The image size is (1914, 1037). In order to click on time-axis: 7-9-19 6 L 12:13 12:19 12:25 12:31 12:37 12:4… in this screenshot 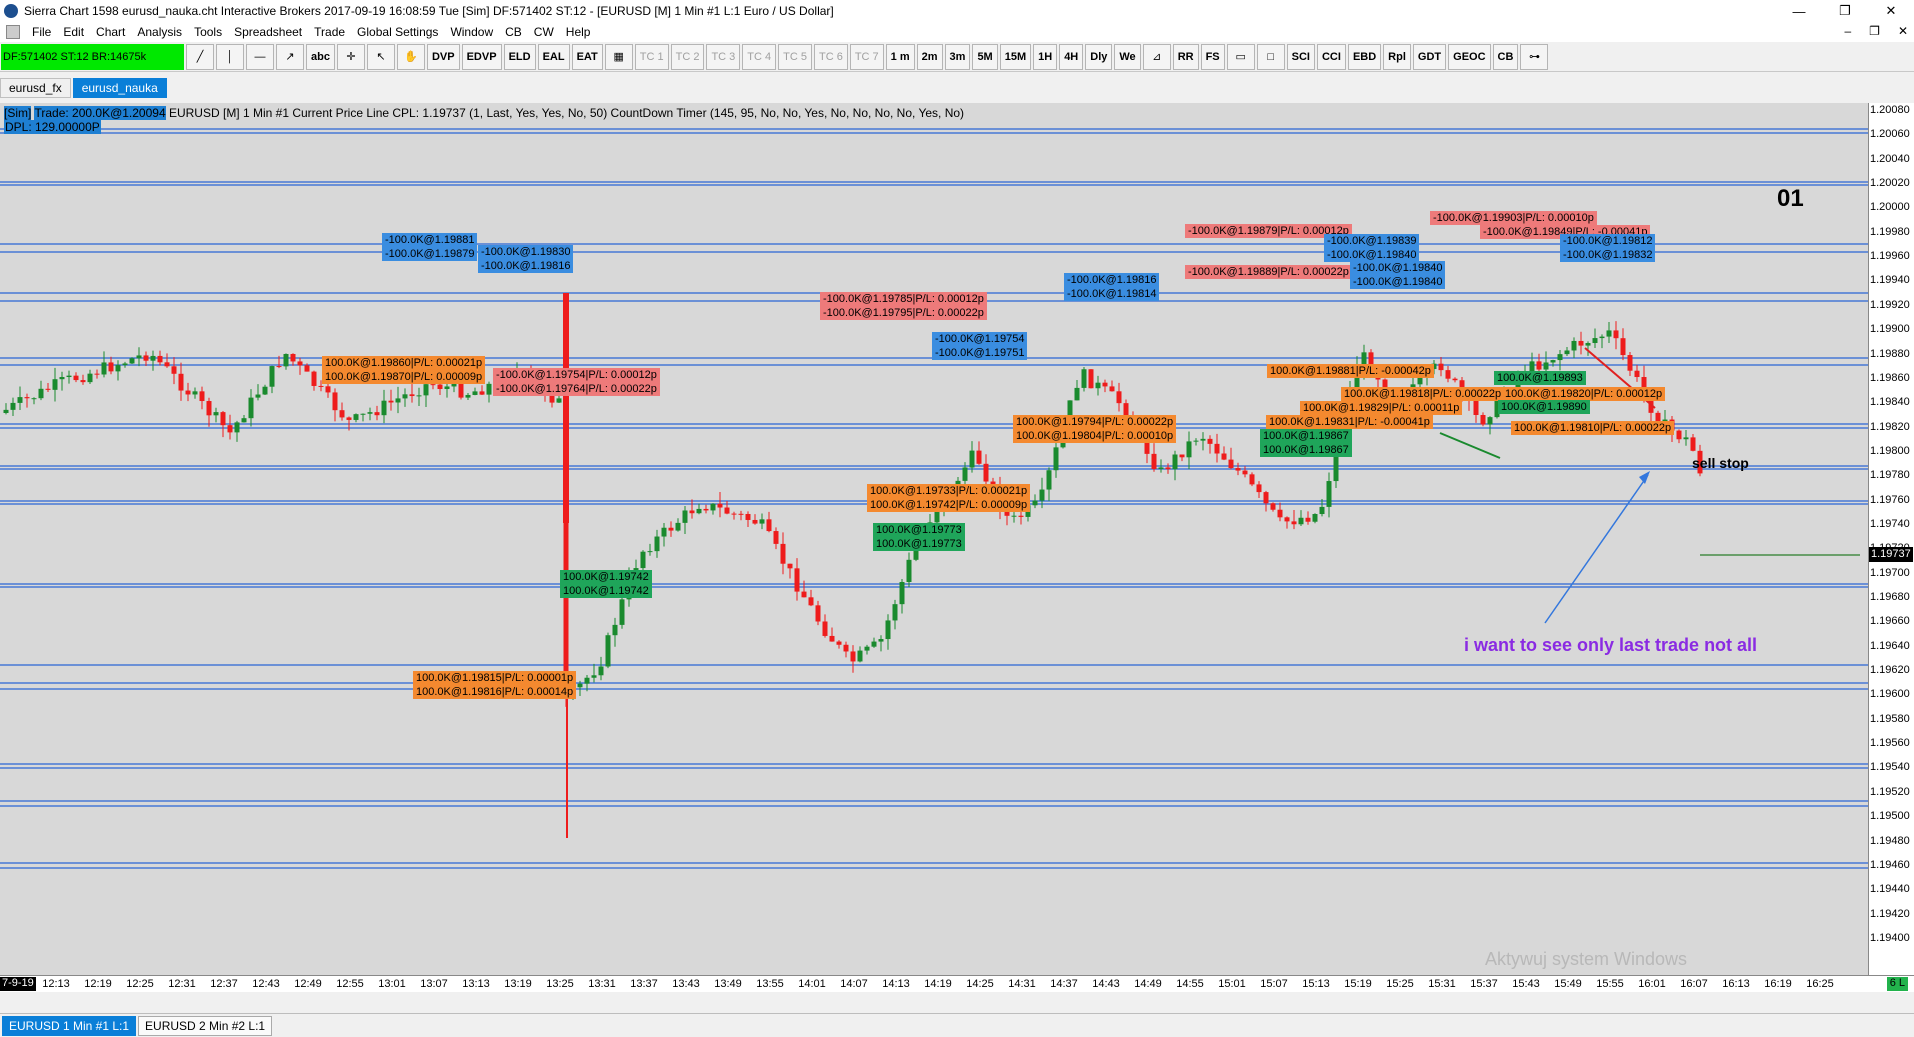, I will do `click(957, 983)`.